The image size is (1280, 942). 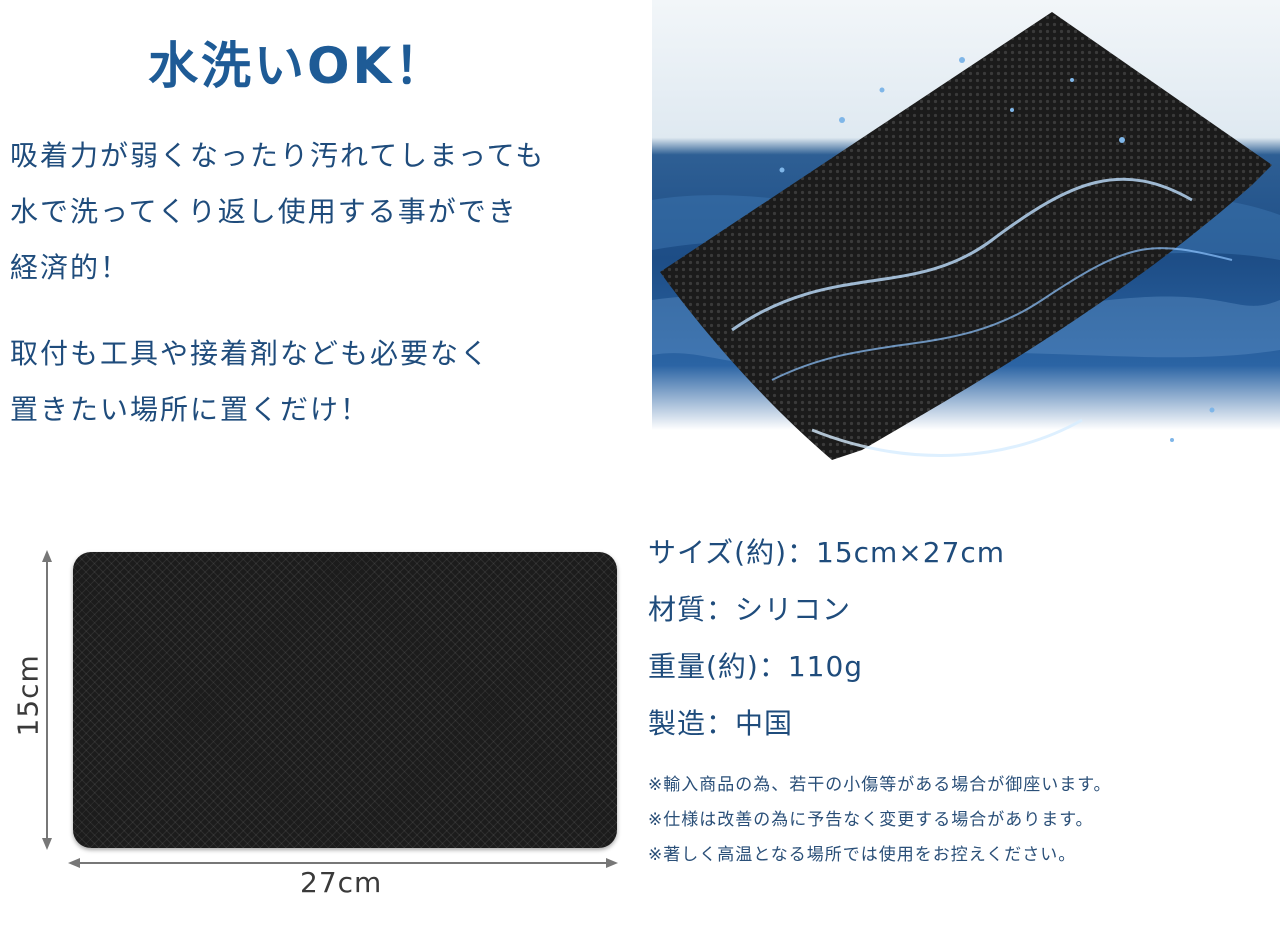 I want to click on description-line: 置きたい場所に置くだけ！, so click(x=190, y=409).